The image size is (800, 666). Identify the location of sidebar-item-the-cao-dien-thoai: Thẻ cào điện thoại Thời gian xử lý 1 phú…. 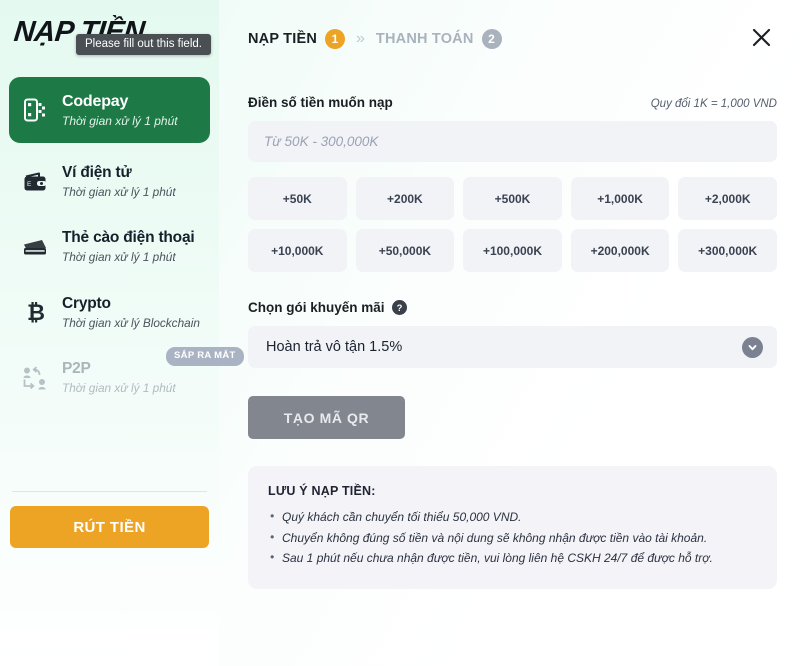
(109, 246).